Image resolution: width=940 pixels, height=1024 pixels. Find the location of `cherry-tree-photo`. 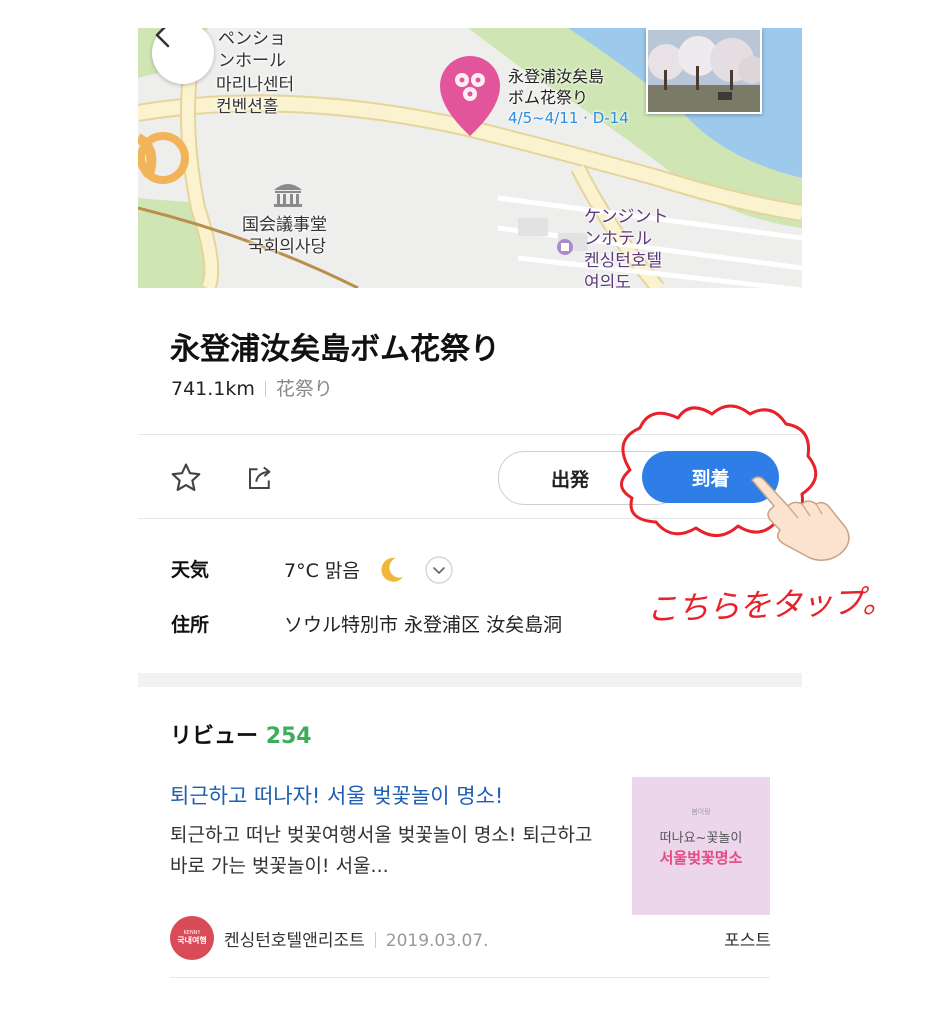

cherry-tree-photo is located at coordinates (704, 71).